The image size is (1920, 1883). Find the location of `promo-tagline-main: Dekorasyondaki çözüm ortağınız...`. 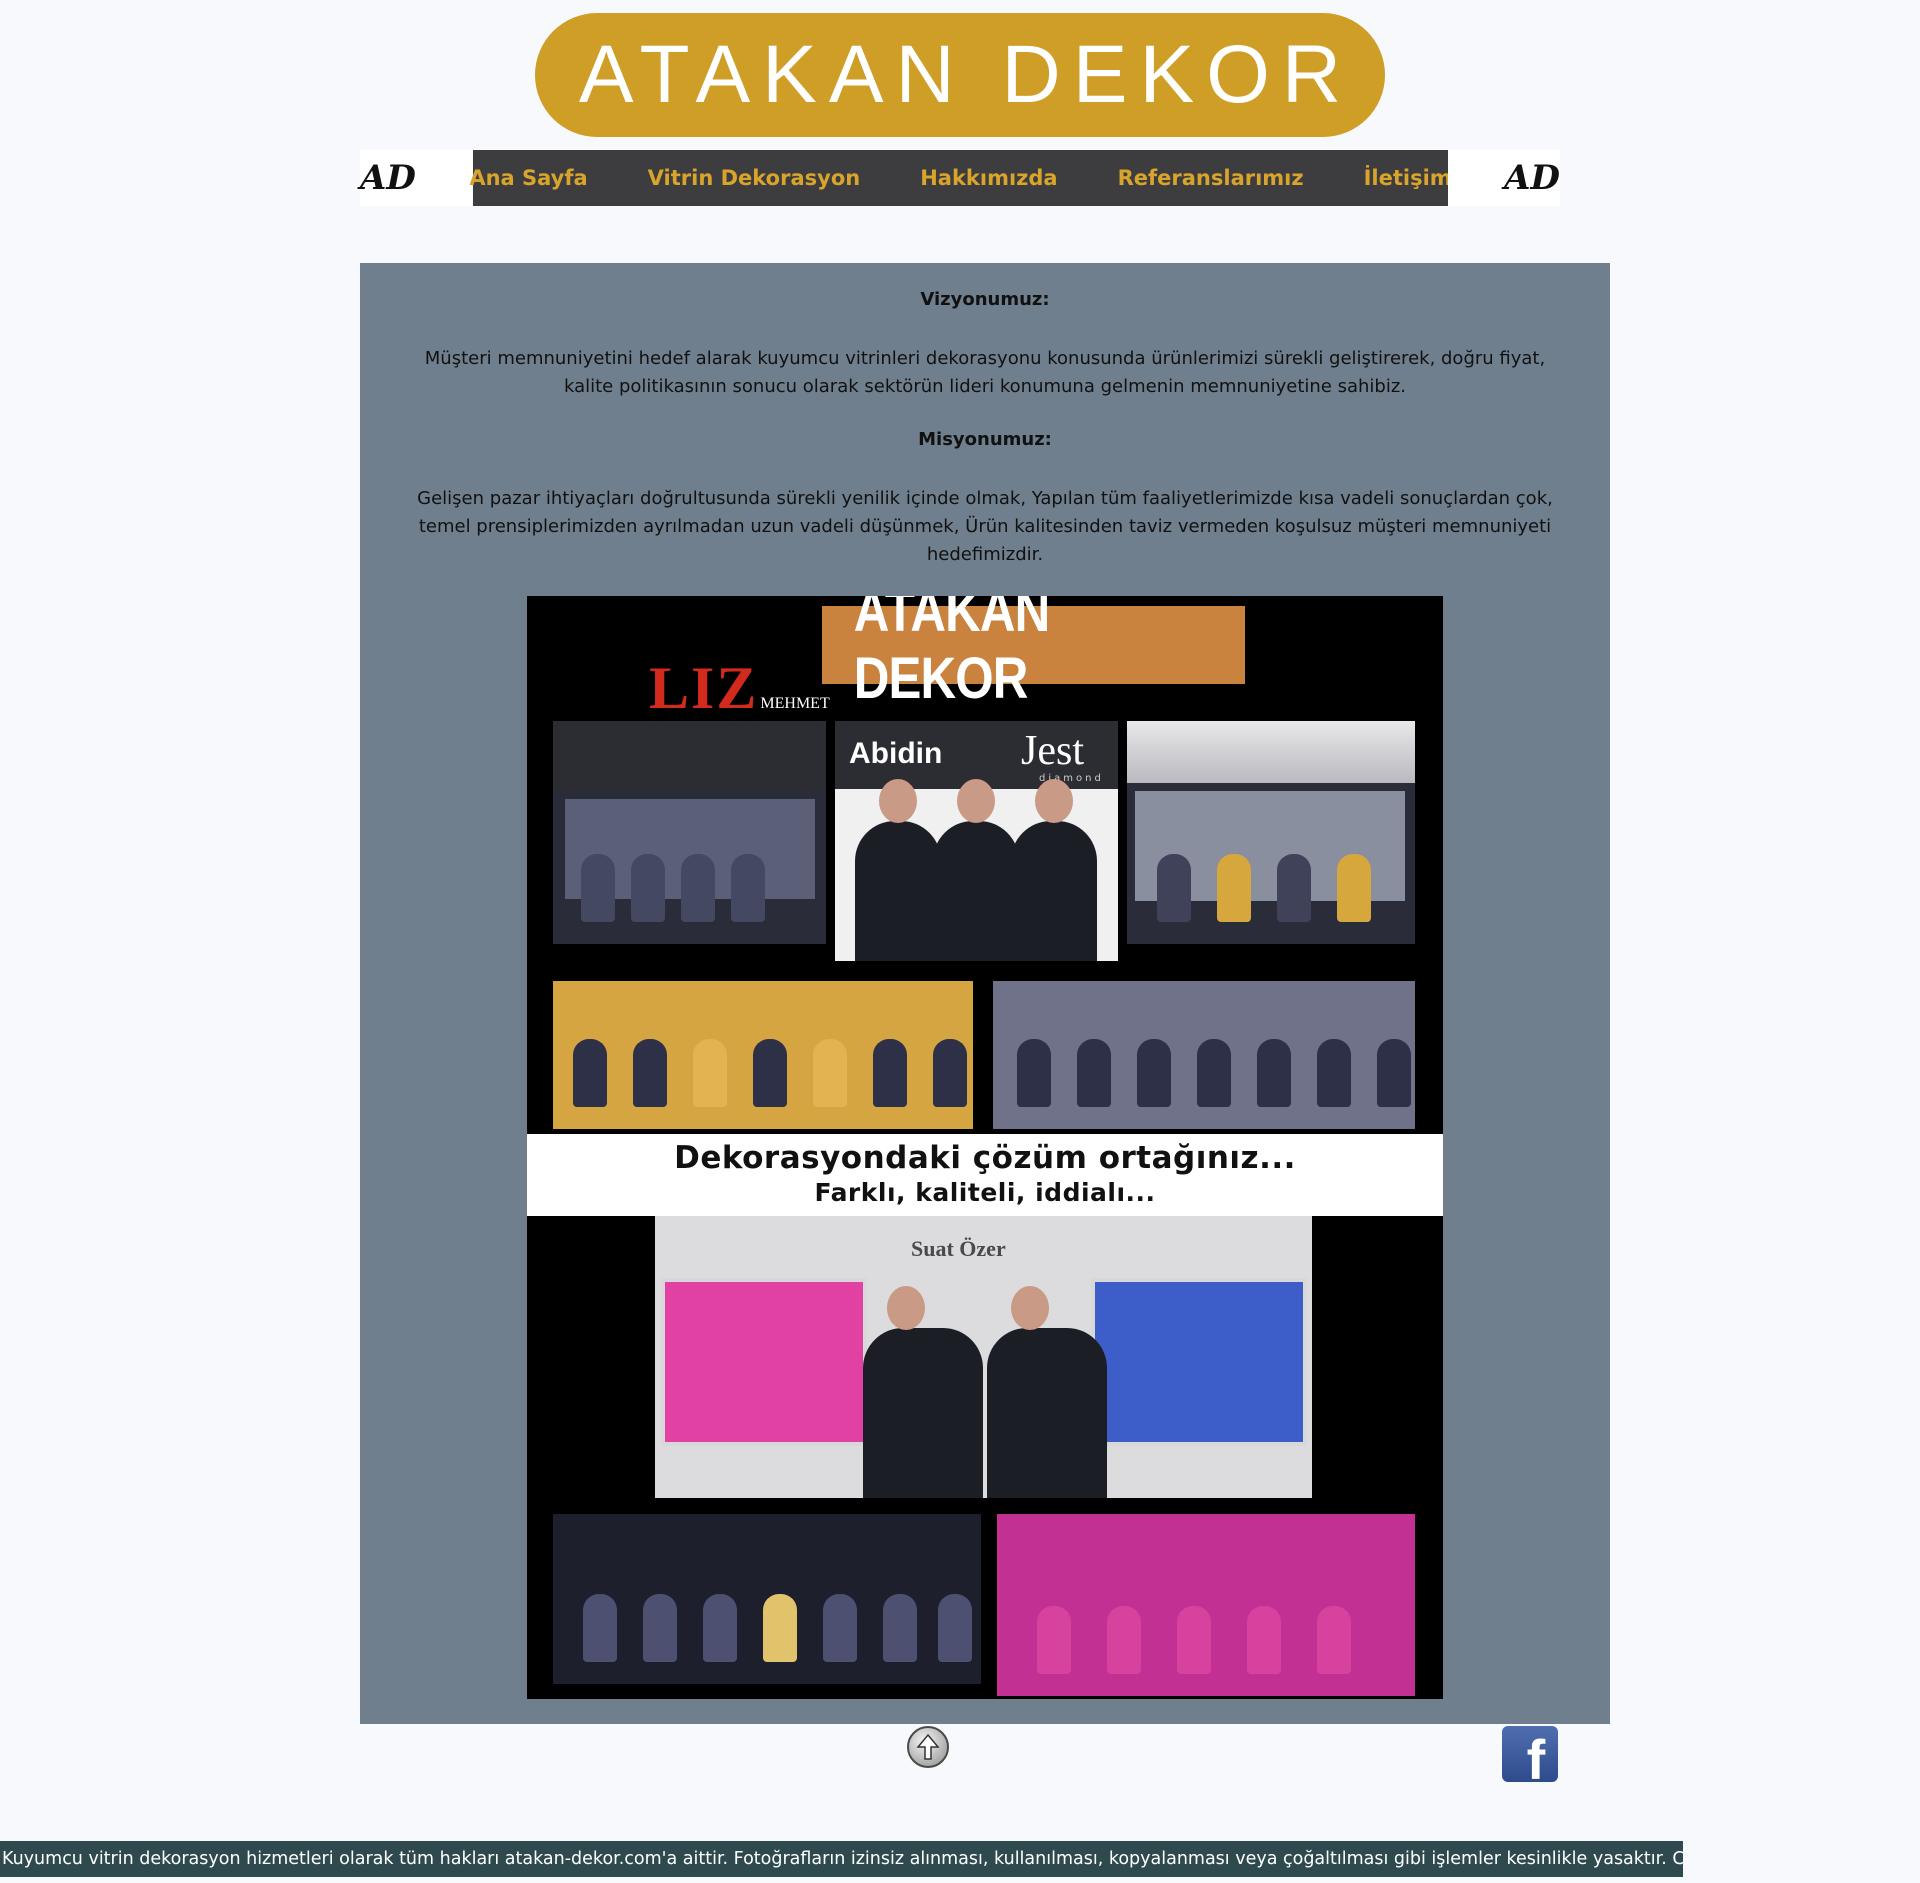

promo-tagline-main: Dekorasyondaki çözüm ortağınız... is located at coordinates (985, 1158).